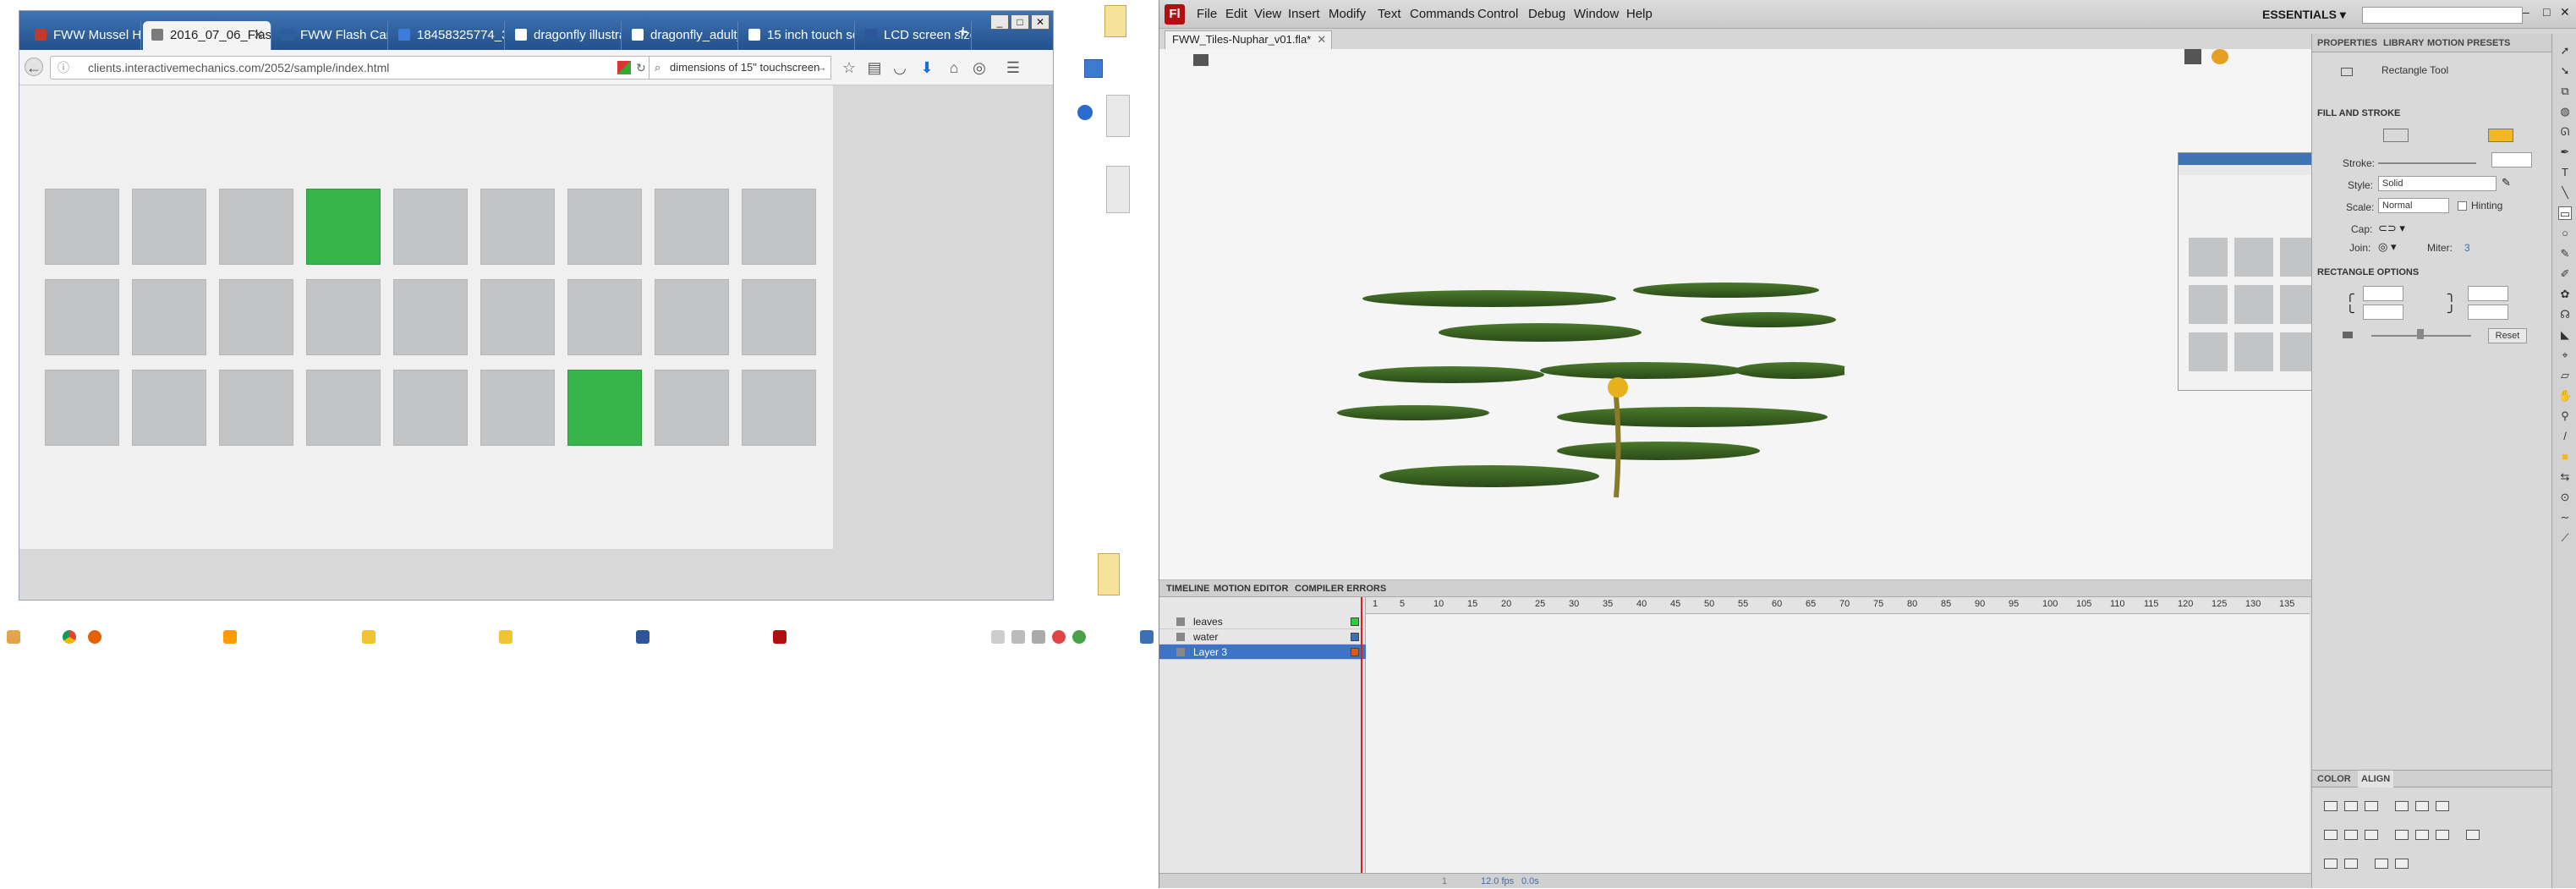  I want to click on stroke-slider, so click(2427, 163).